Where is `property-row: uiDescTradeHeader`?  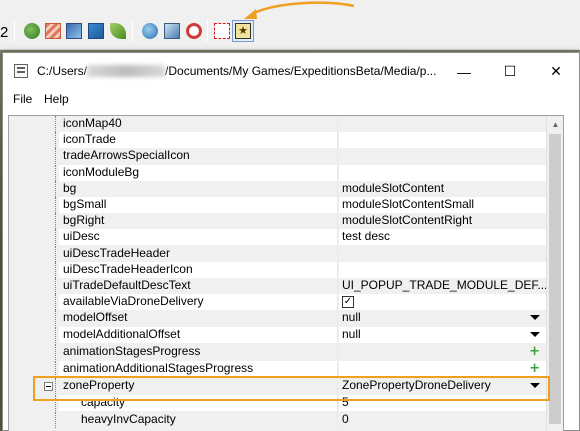
property-row: uiDescTradeHeader is located at coordinates (277, 253).